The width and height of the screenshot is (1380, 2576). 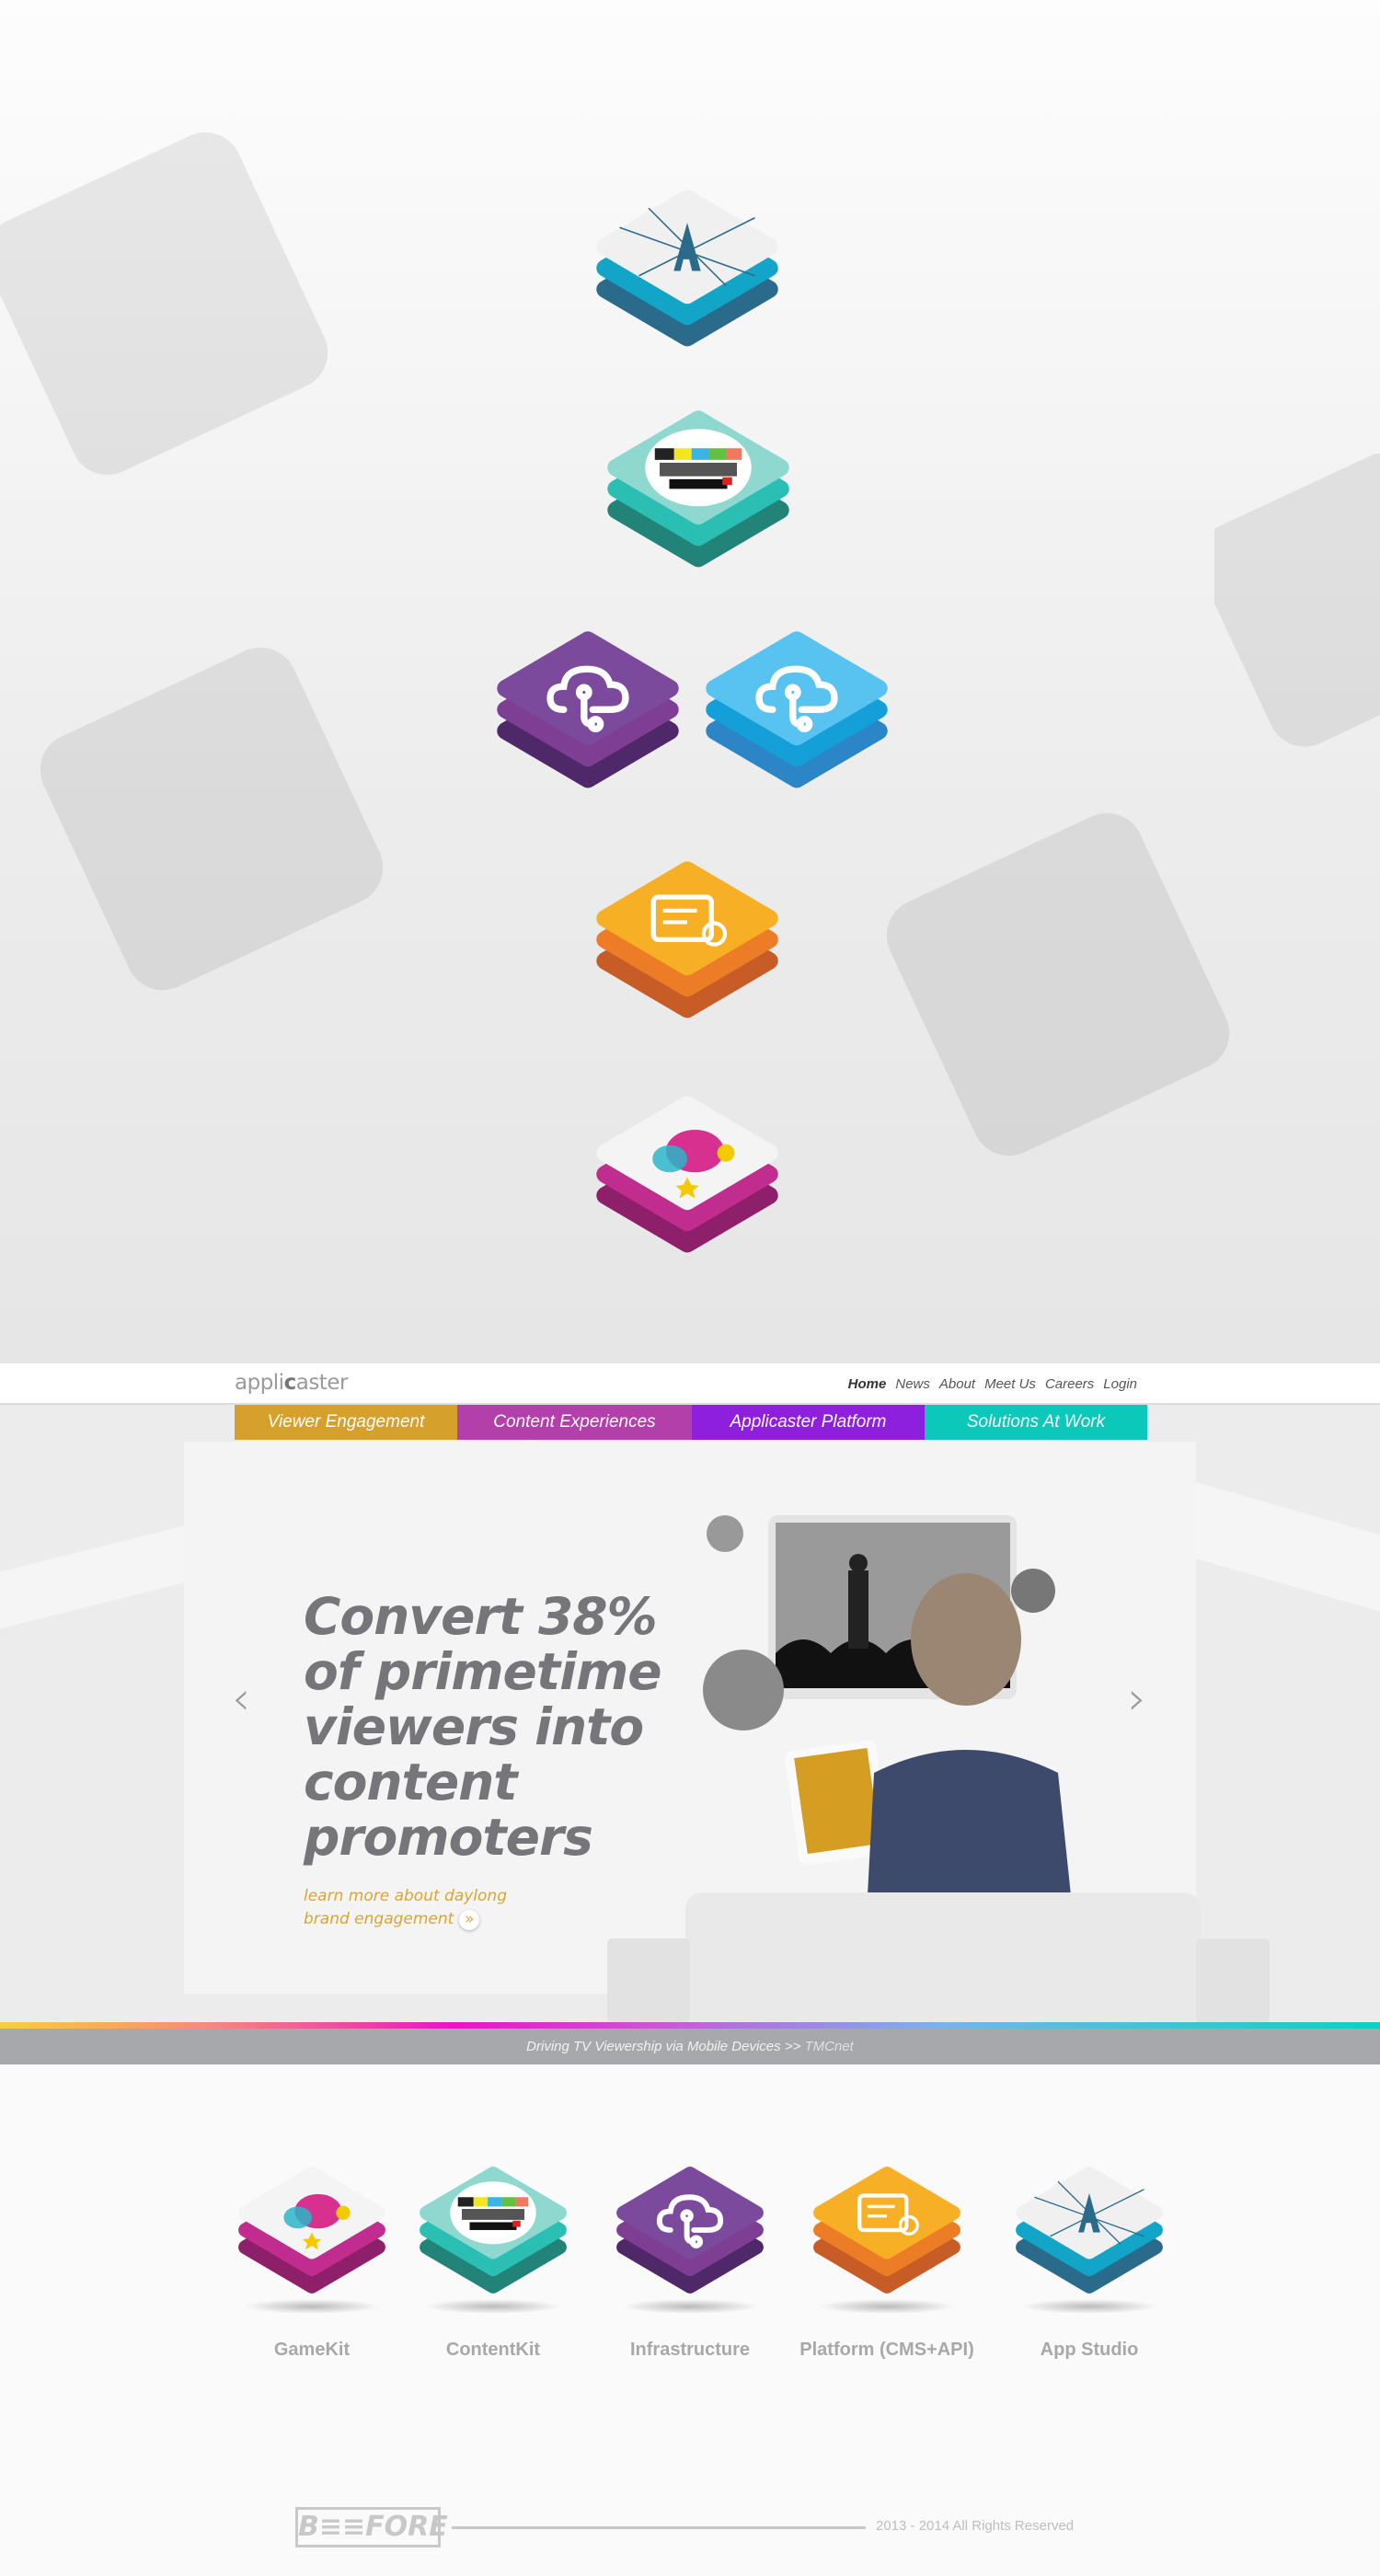 I want to click on applicaster-logo: applicaster, so click(x=291, y=1383).